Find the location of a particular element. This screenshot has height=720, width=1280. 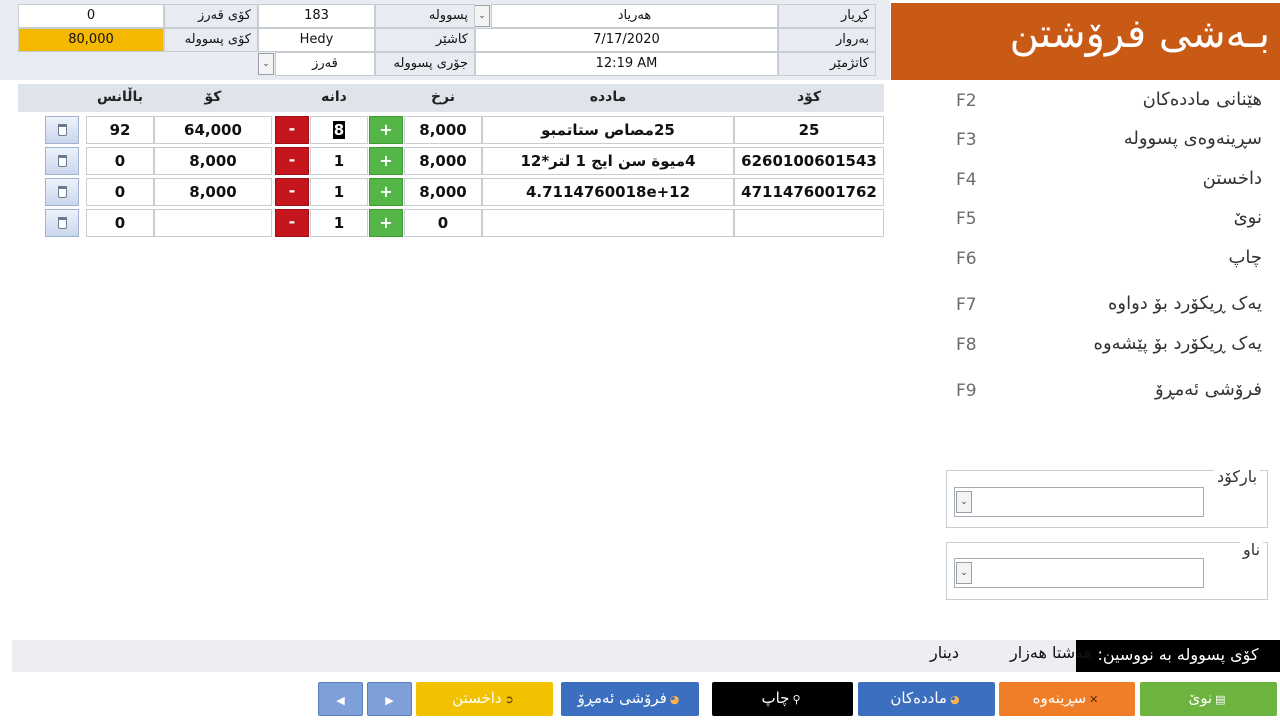

cell-item is located at coordinates (608, 223).